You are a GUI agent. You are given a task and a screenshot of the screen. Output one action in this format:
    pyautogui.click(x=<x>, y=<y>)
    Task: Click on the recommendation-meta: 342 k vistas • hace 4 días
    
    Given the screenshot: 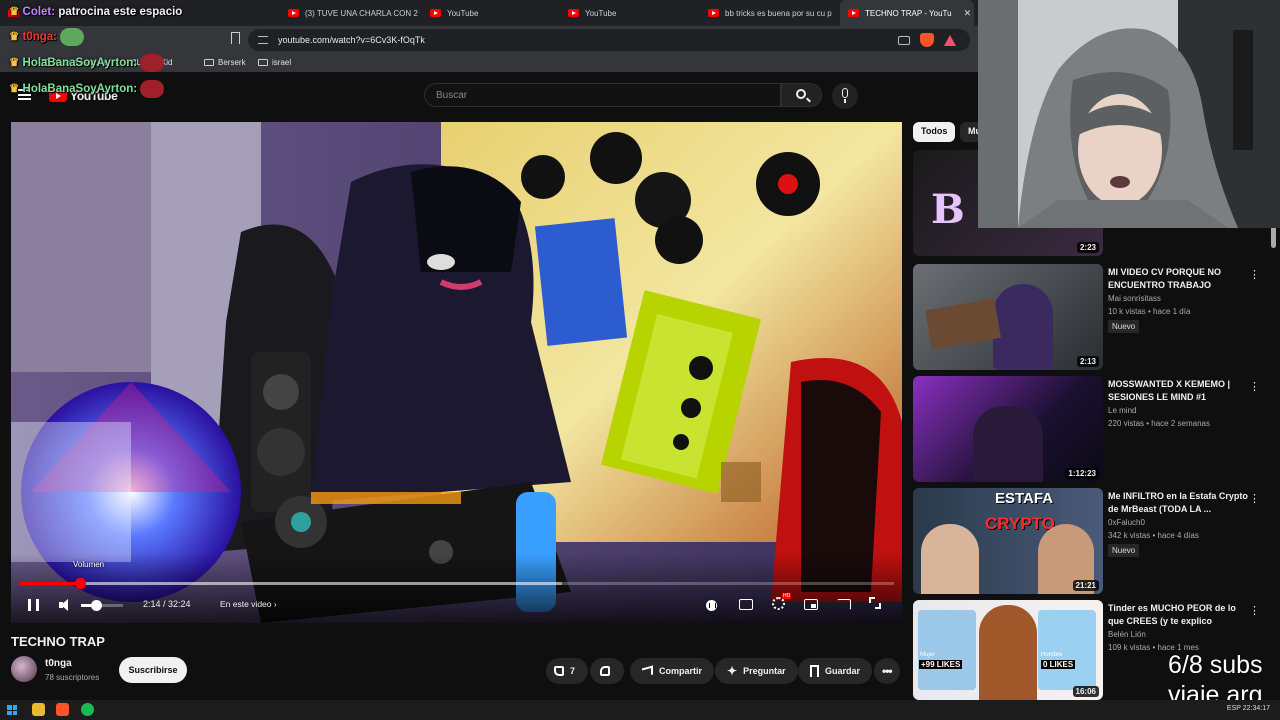 What is the action you would take?
    pyautogui.click(x=1153, y=535)
    